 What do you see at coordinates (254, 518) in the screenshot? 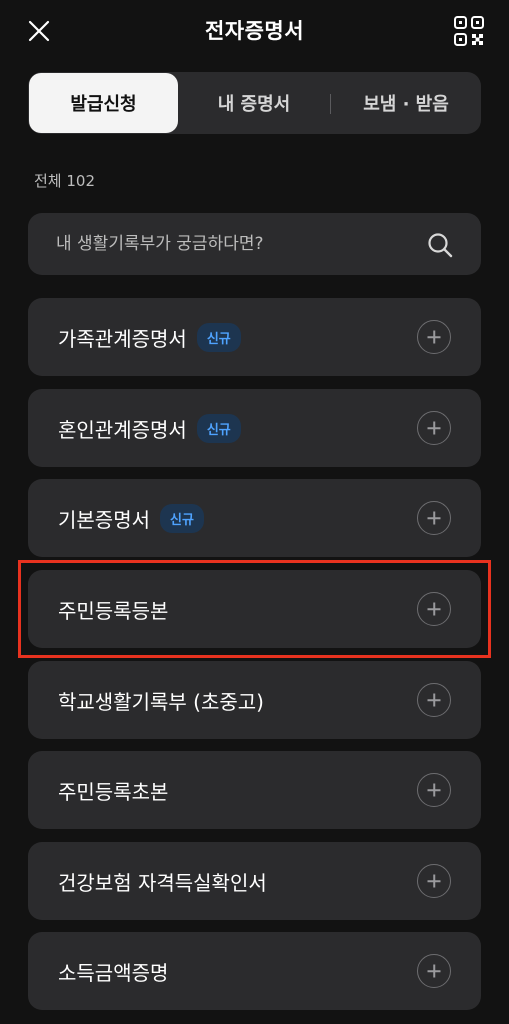
I see `list-item-basic-certificate: 기본증명서 신규` at bounding box center [254, 518].